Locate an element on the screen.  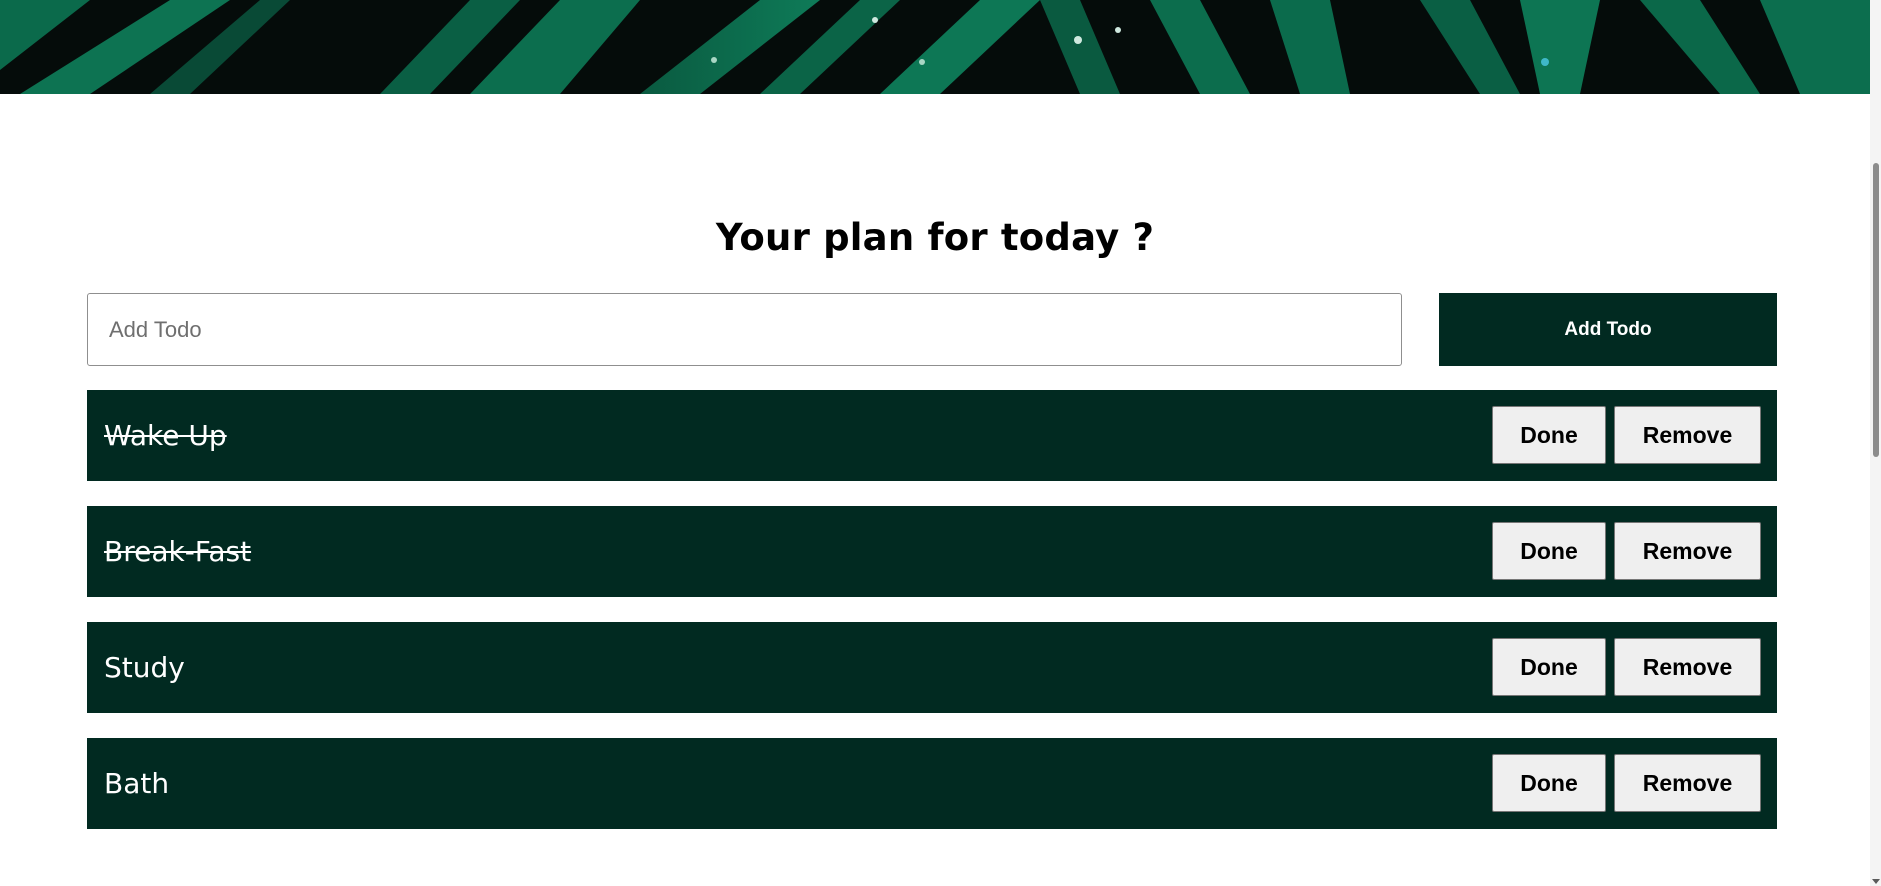
todo-item: Wake Up Done Remove is located at coordinates (932, 435).